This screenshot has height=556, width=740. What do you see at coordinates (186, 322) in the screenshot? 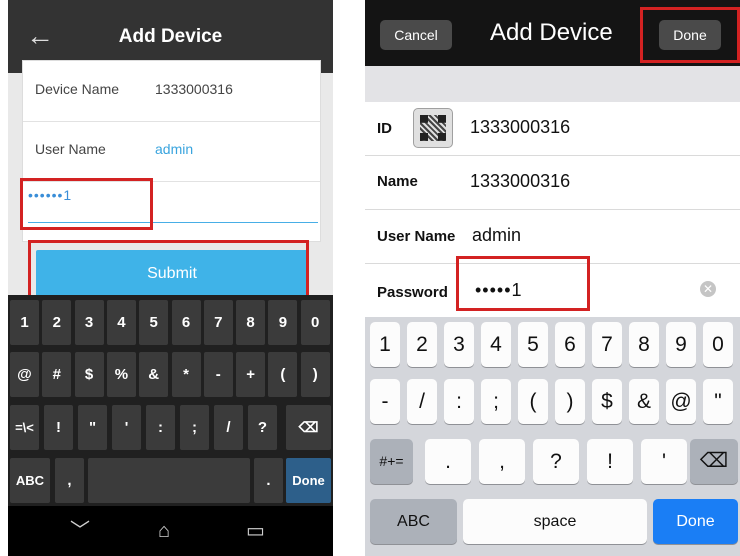
I see `android-number-key-5: 6` at bounding box center [186, 322].